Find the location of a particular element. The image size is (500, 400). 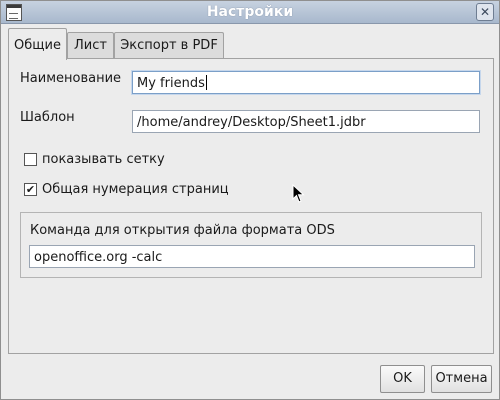

window-title: Настройки is located at coordinates (250, 12).